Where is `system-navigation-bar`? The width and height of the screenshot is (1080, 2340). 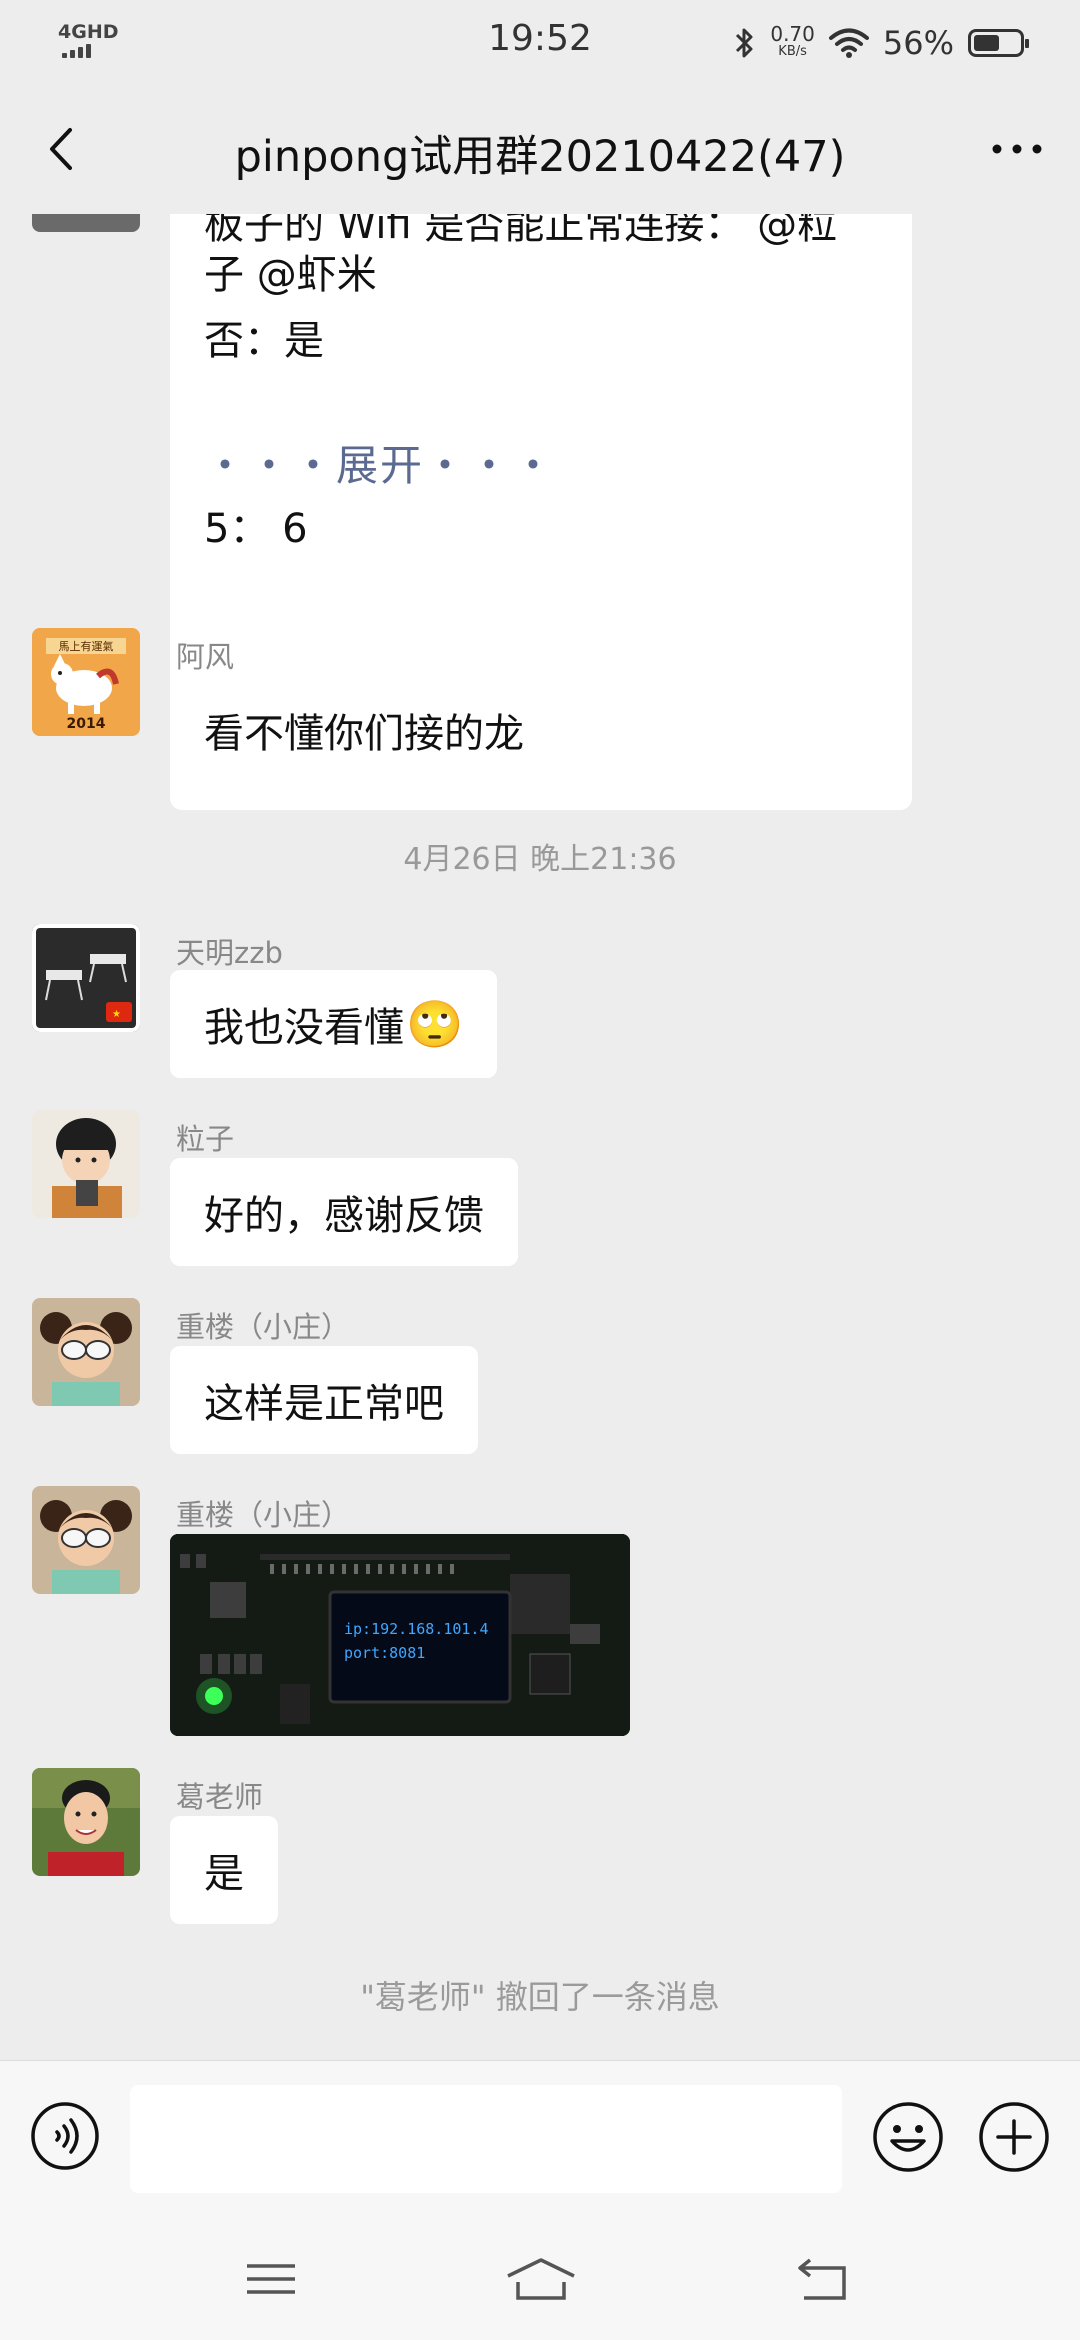
system-navigation-bar is located at coordinates (540, 2278).